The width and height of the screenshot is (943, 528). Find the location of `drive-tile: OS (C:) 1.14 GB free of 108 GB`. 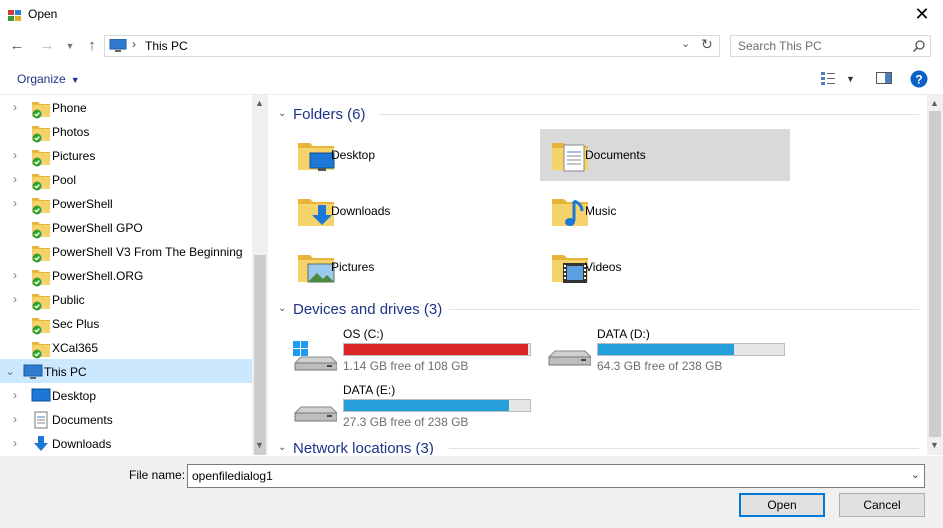

drive-tile: OS (C:) 1.14 GB free of 108 GB is located at coordinates (418, 352).